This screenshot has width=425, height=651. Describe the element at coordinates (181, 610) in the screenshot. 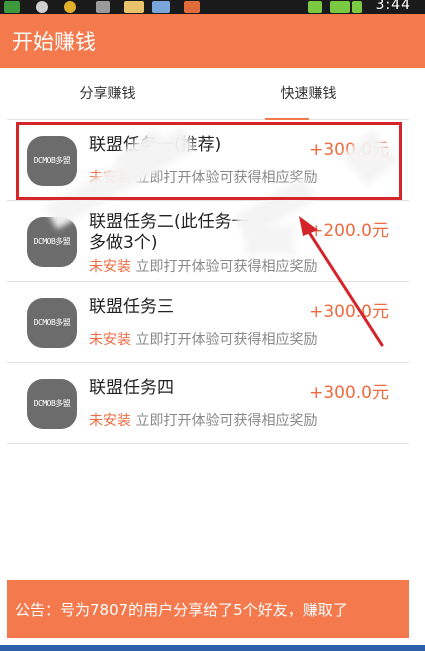

I see `notice-text: 公告：号为7807的用户分享给了5个好友，赚取了` at that location.